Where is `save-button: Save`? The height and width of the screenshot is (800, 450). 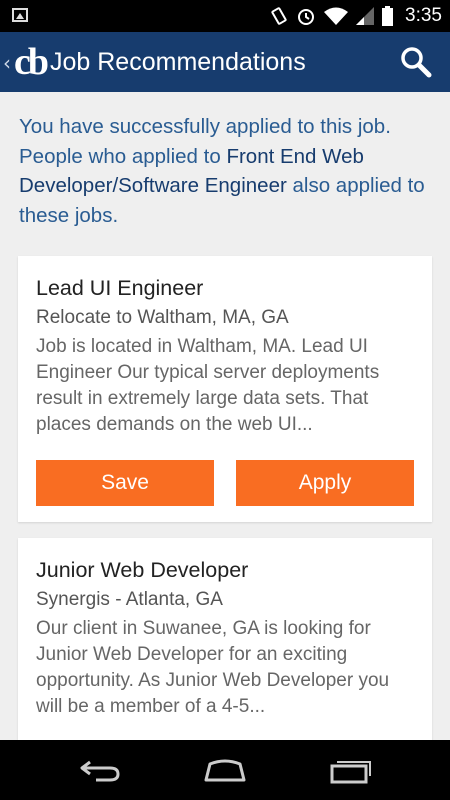
save-button: Save is located at coordinates (125, 483).